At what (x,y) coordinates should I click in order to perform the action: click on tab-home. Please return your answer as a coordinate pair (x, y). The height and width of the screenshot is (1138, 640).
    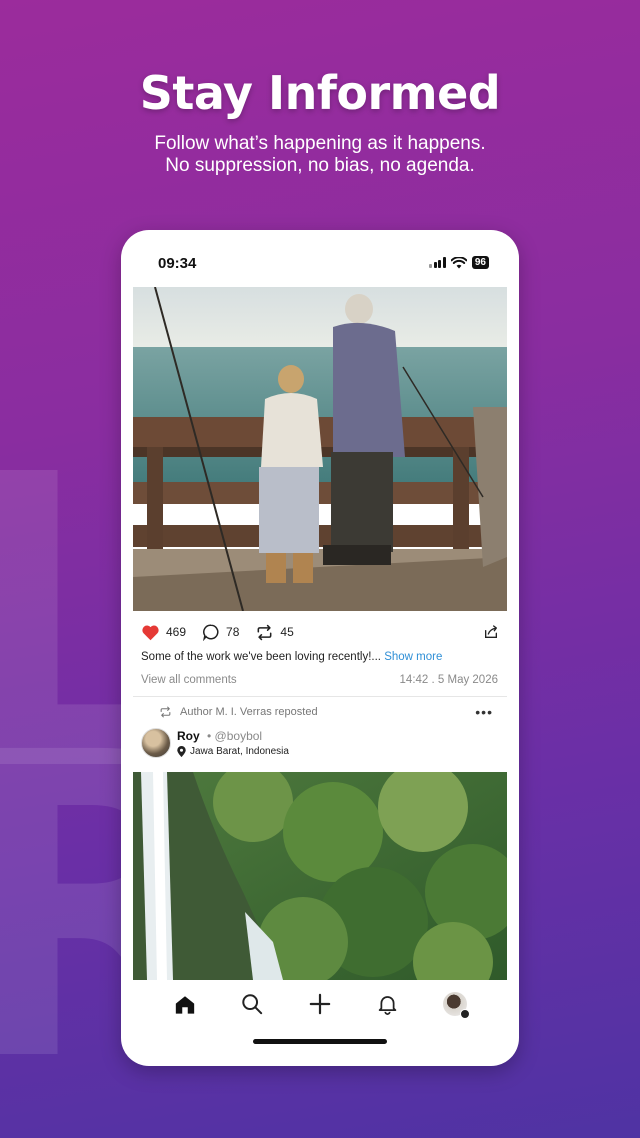
    Looking at the image, I should click on (185, 1004).